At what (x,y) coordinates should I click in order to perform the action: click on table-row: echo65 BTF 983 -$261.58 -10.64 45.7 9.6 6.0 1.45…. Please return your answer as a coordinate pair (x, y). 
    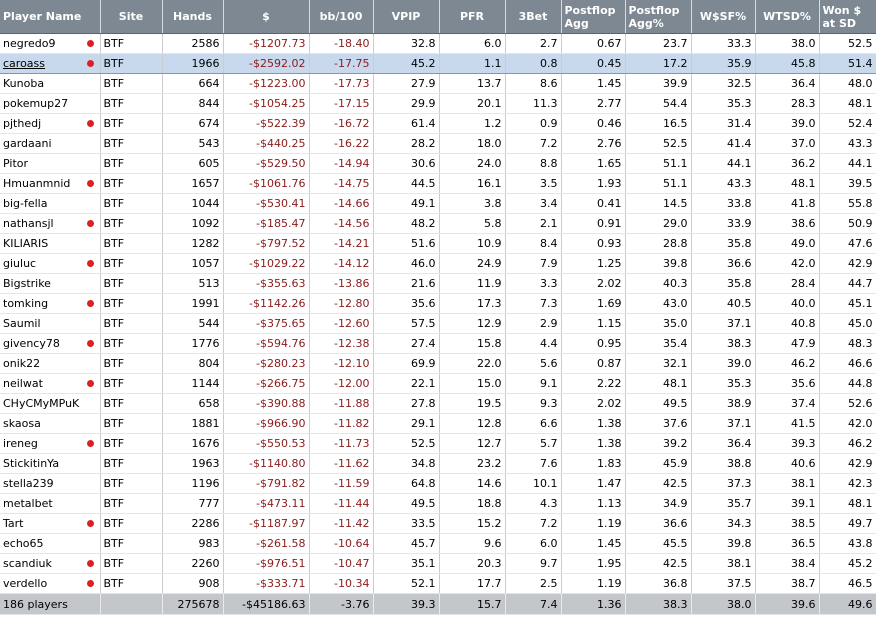
    Looking at the image, I should click on (438, 543).